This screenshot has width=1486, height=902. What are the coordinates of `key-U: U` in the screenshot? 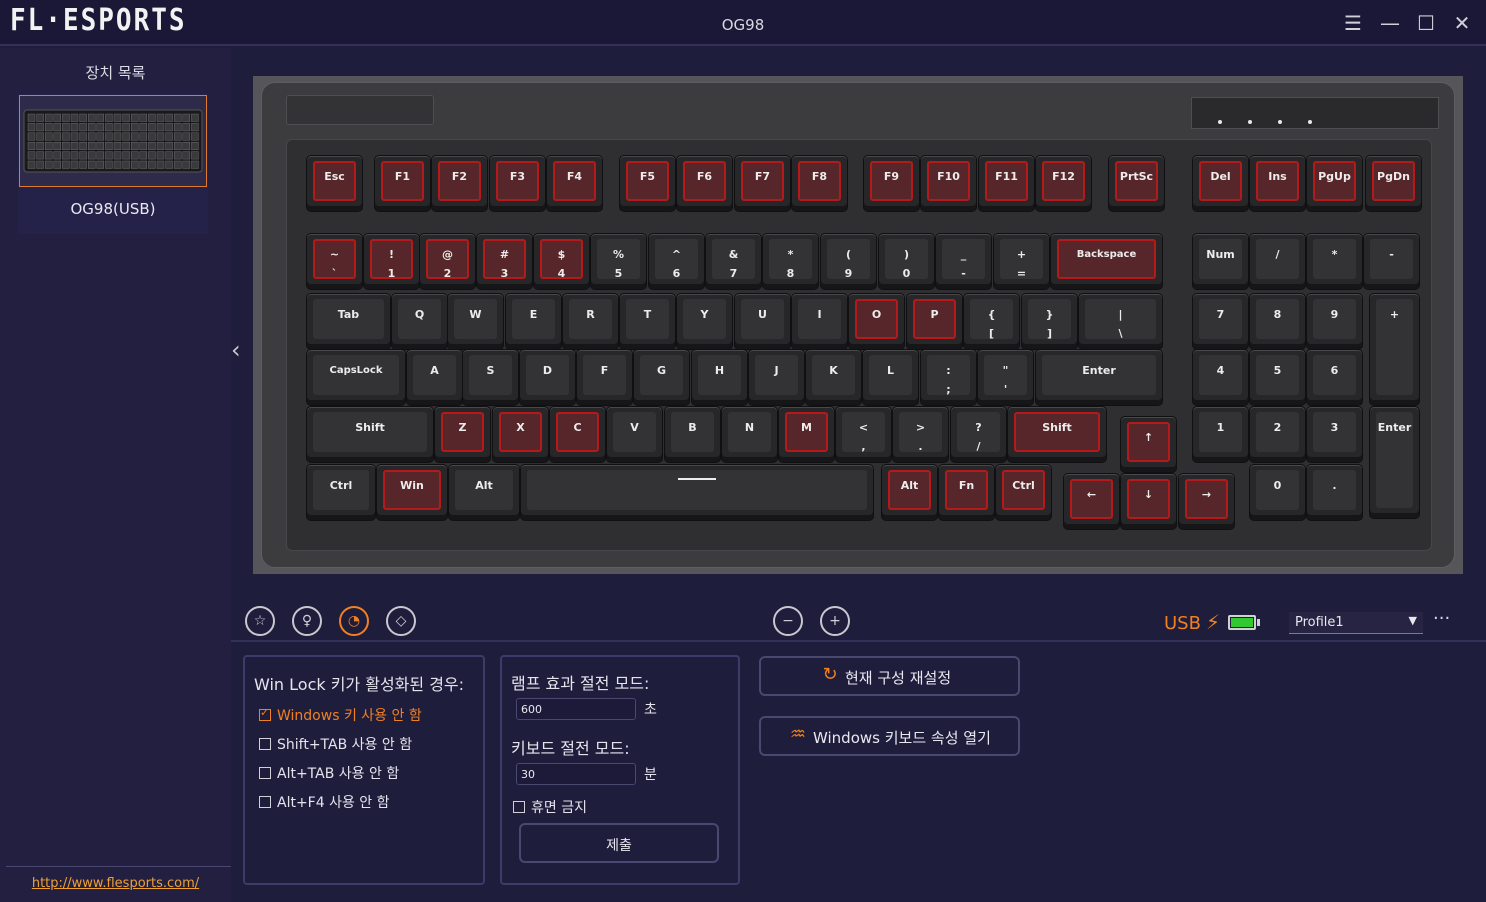 It's located at (762, 321).